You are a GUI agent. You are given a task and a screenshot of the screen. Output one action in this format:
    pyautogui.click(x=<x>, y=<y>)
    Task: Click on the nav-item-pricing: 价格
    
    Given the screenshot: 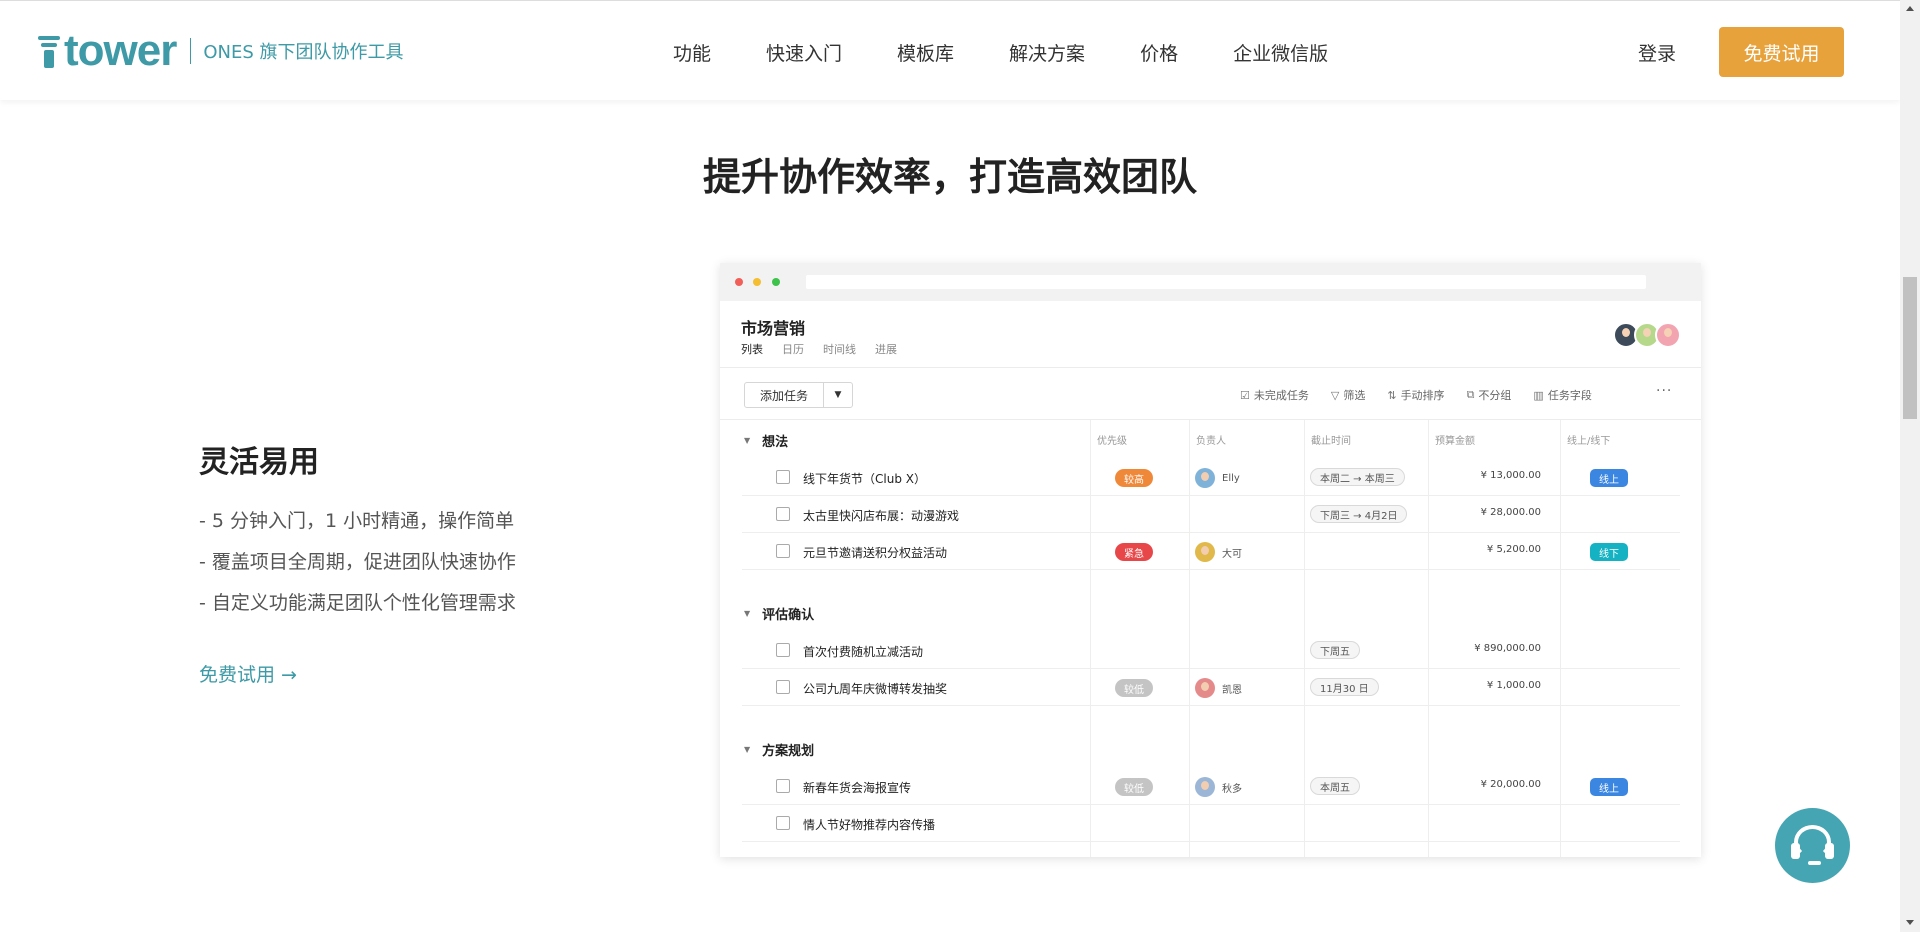 What is the action you would take?
    pyautogui.click(x=1159, y=52)
    